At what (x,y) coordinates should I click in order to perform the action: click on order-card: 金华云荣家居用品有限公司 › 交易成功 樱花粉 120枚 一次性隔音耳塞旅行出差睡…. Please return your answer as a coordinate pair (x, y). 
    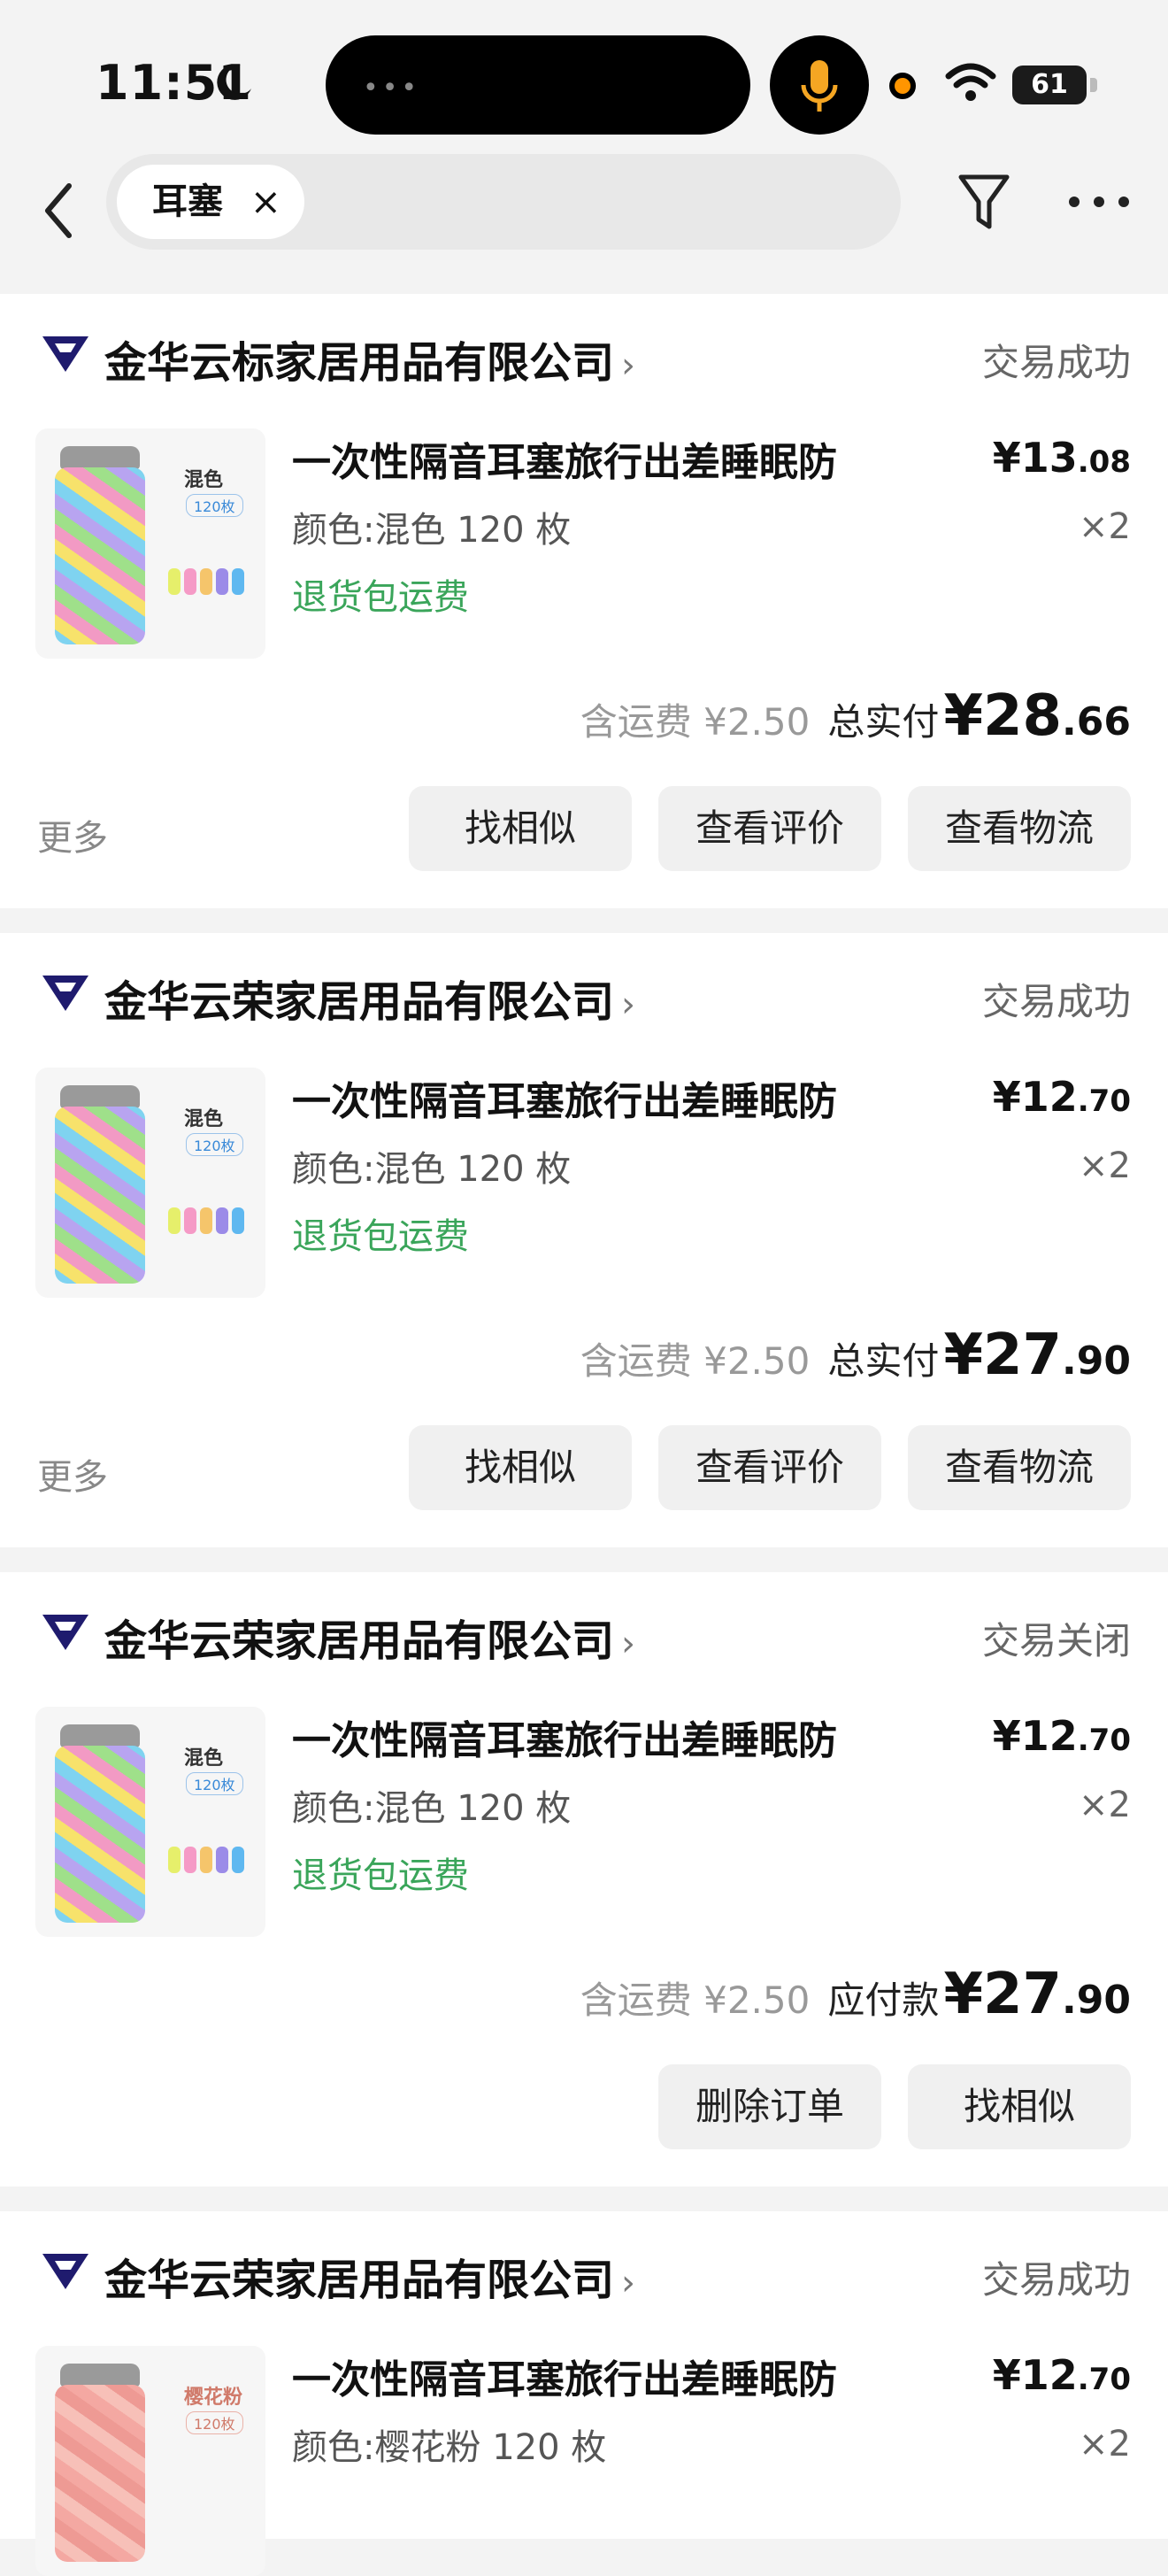
    Looking at the image, I should click on (584, 2393).